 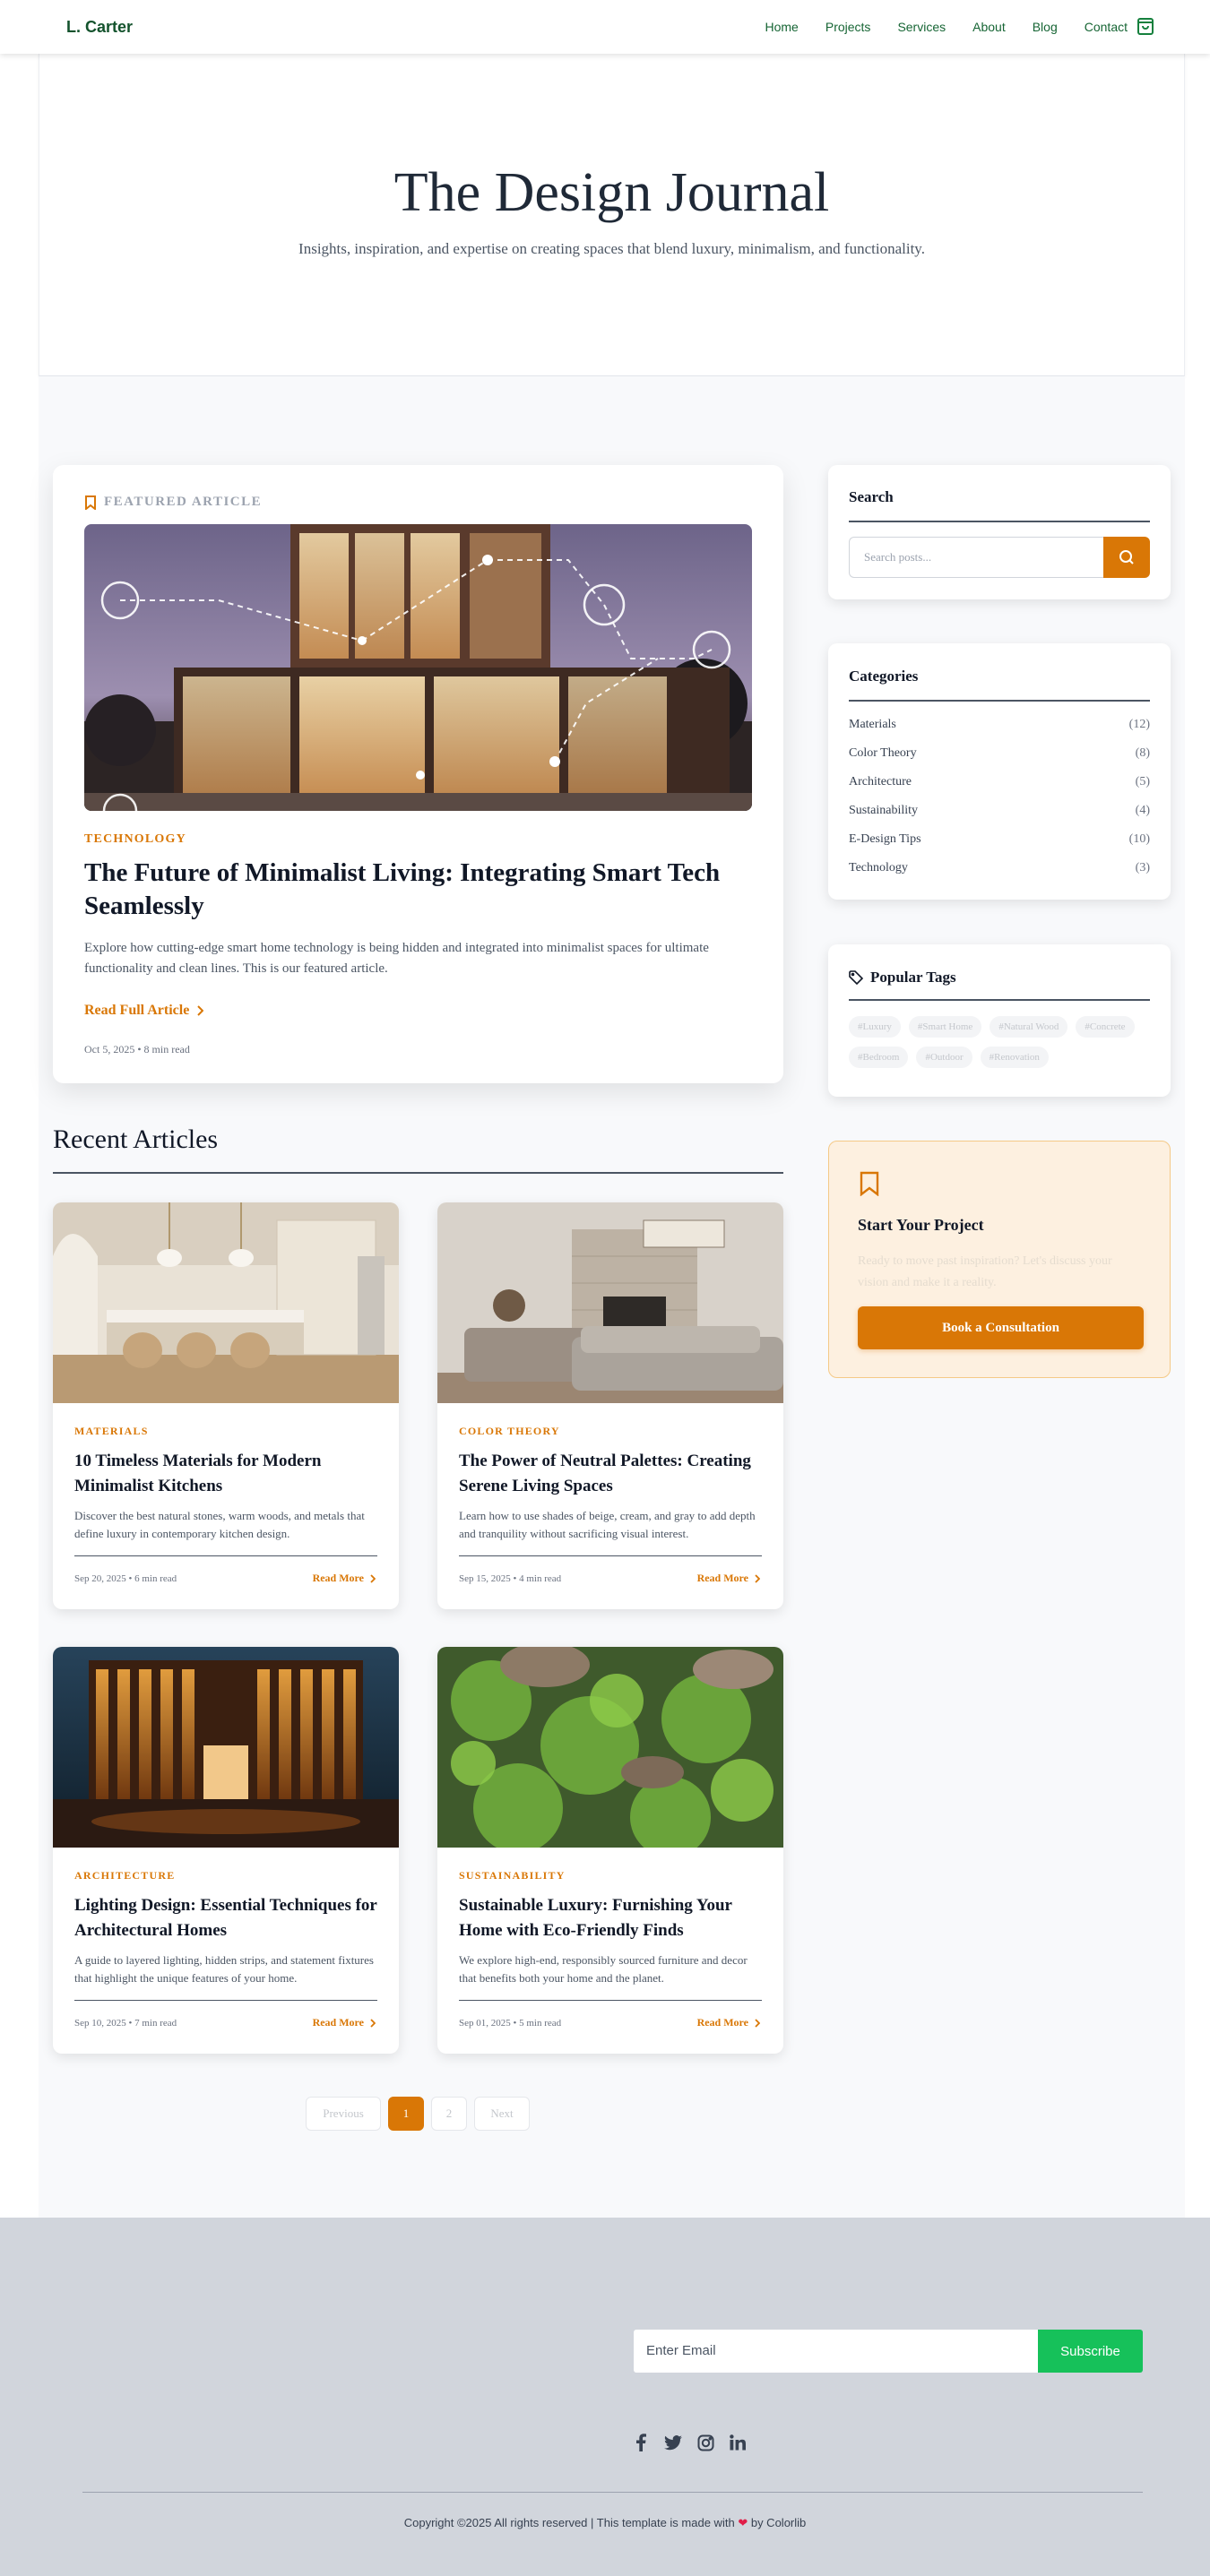 What do you see at coordinates (778, 2522) in the screenshot?
I see `colorlib-link: by Colorlib` at bounding box center [778, 2522].